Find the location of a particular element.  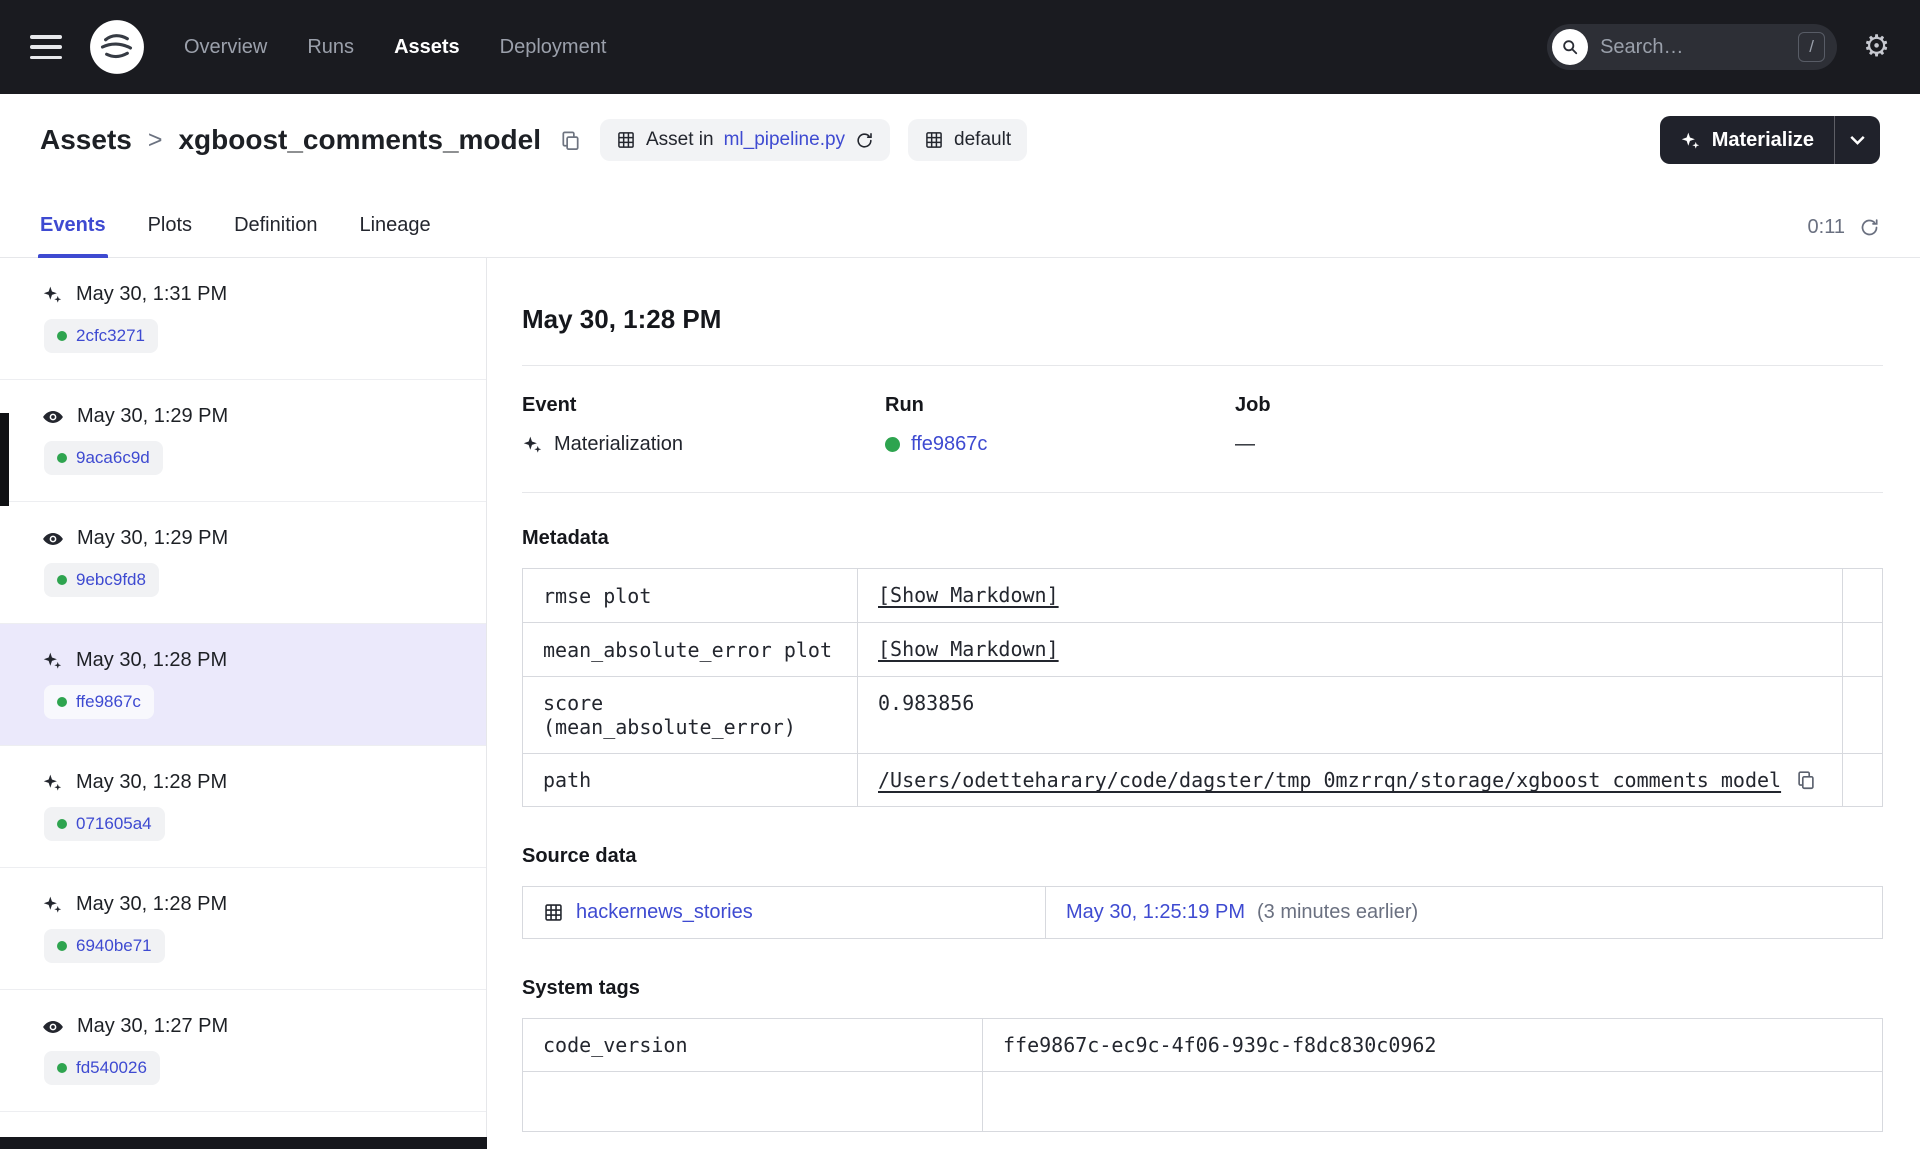

source-asset-link: hackernews_stories is located at coordinates (664, 912).